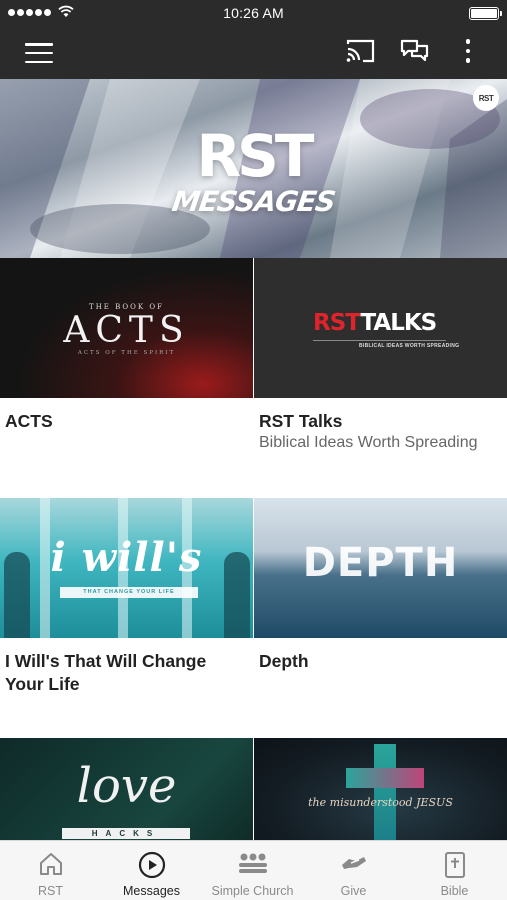 This screenshot has width=507, height=900. I want to click on series-thumbnail: DEPTH, so click(380, 568).